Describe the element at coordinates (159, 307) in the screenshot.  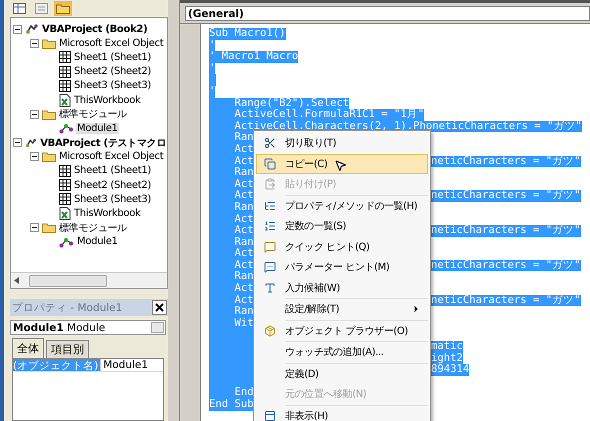
I see `close-button` at that location.